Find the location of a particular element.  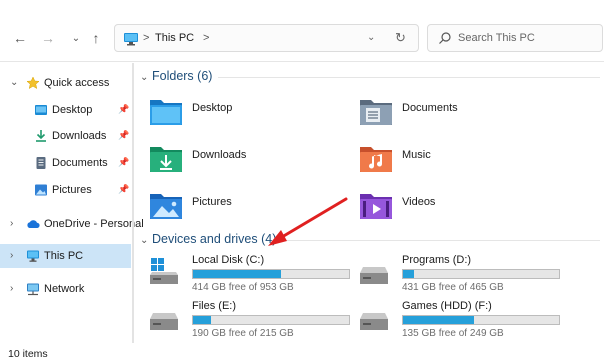

sidebar-item-label: Network is located at coordinates (64, 289).